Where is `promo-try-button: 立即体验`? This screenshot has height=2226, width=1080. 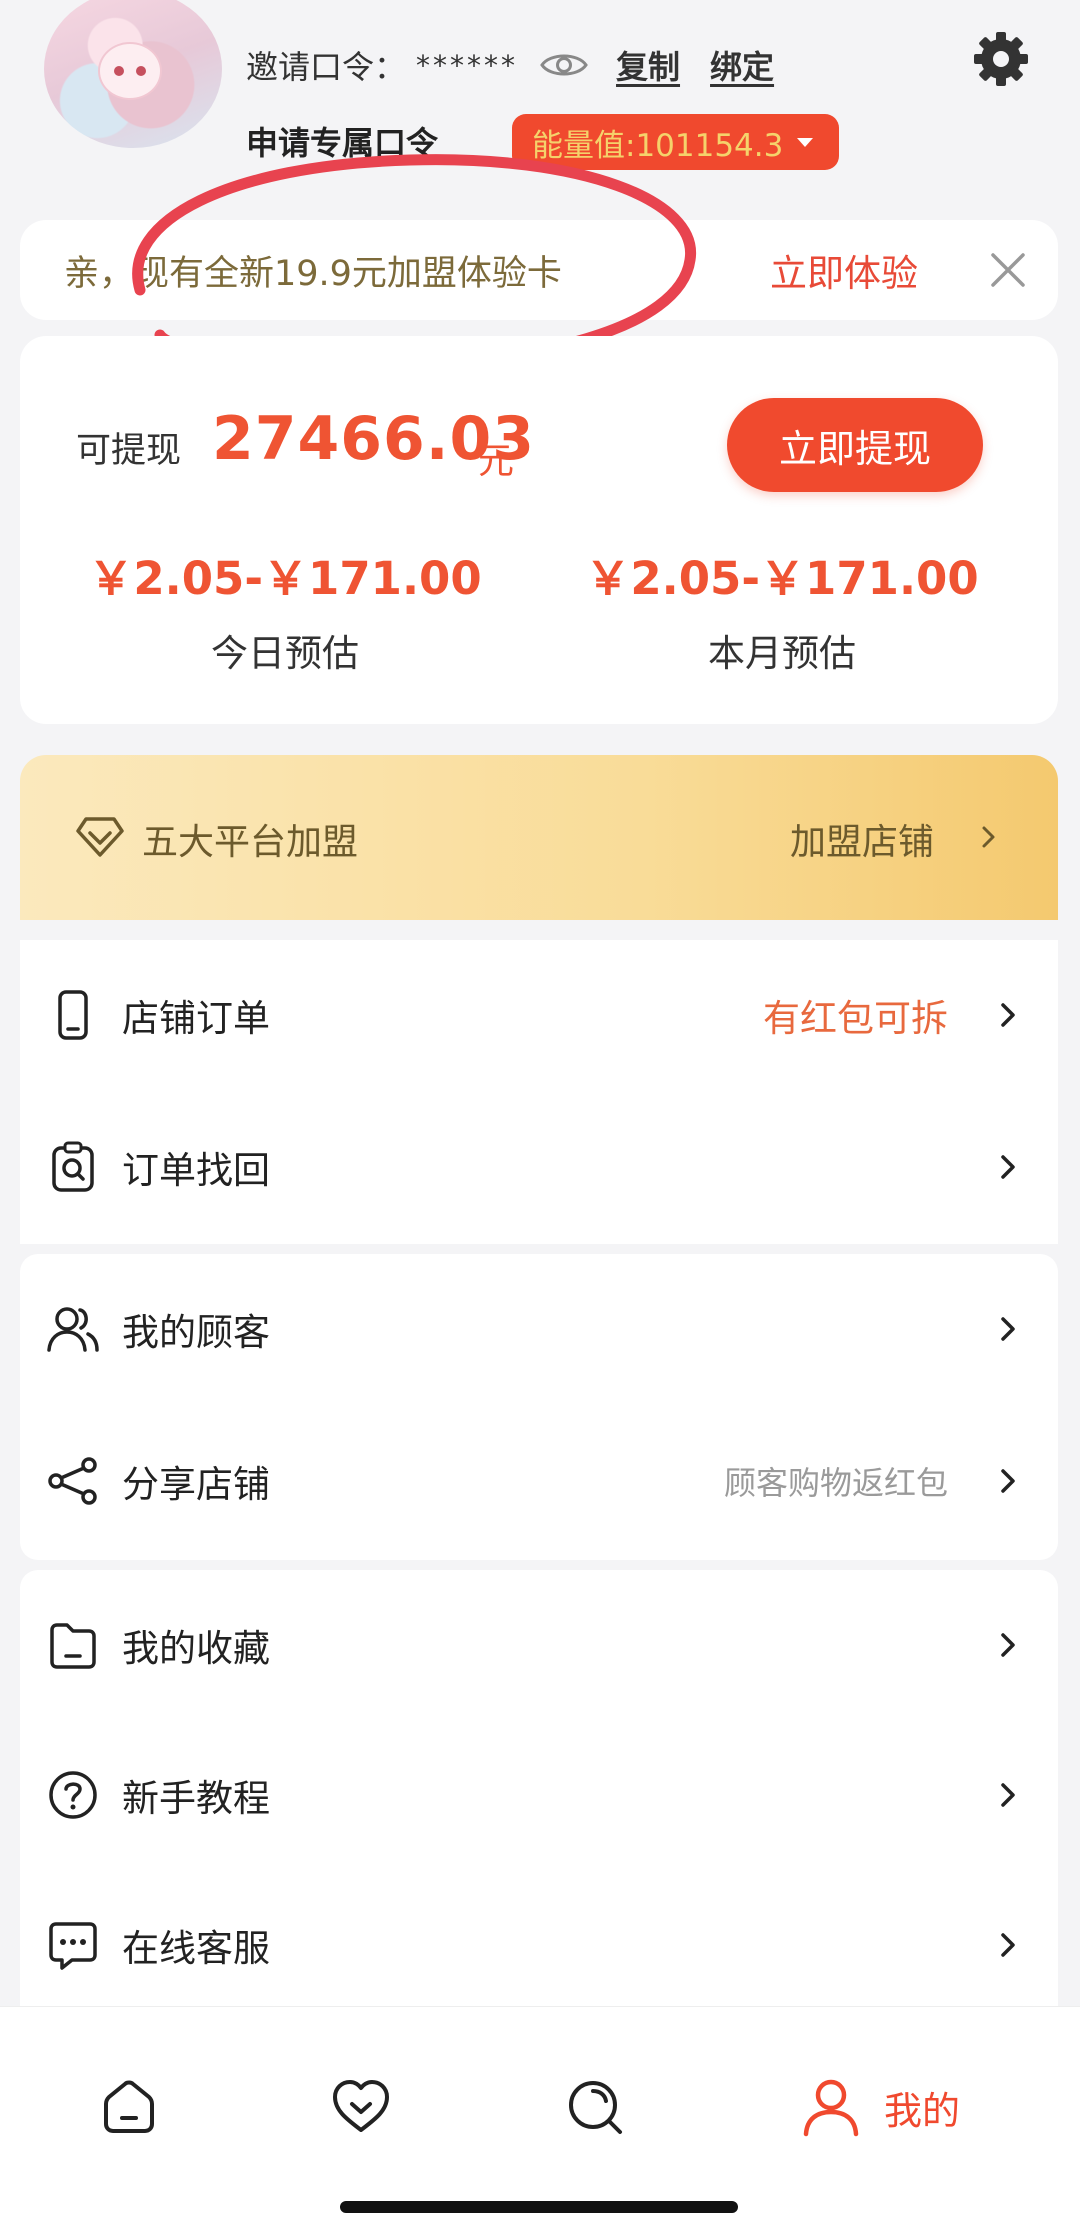
promo-try-button: 立即体验 is located at coordinates (844, 270).